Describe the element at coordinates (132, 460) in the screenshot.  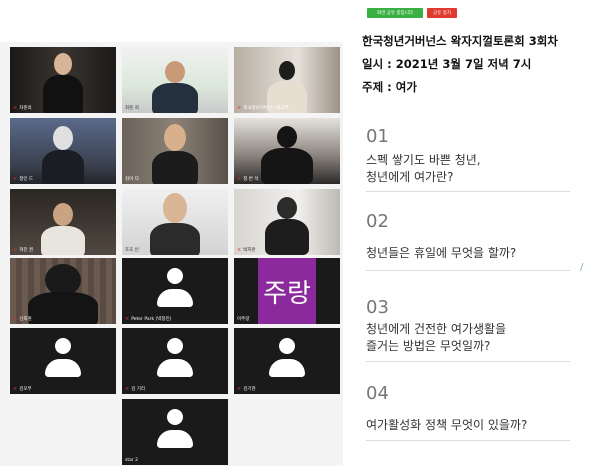
I see `participant-name: star 2` at that location.